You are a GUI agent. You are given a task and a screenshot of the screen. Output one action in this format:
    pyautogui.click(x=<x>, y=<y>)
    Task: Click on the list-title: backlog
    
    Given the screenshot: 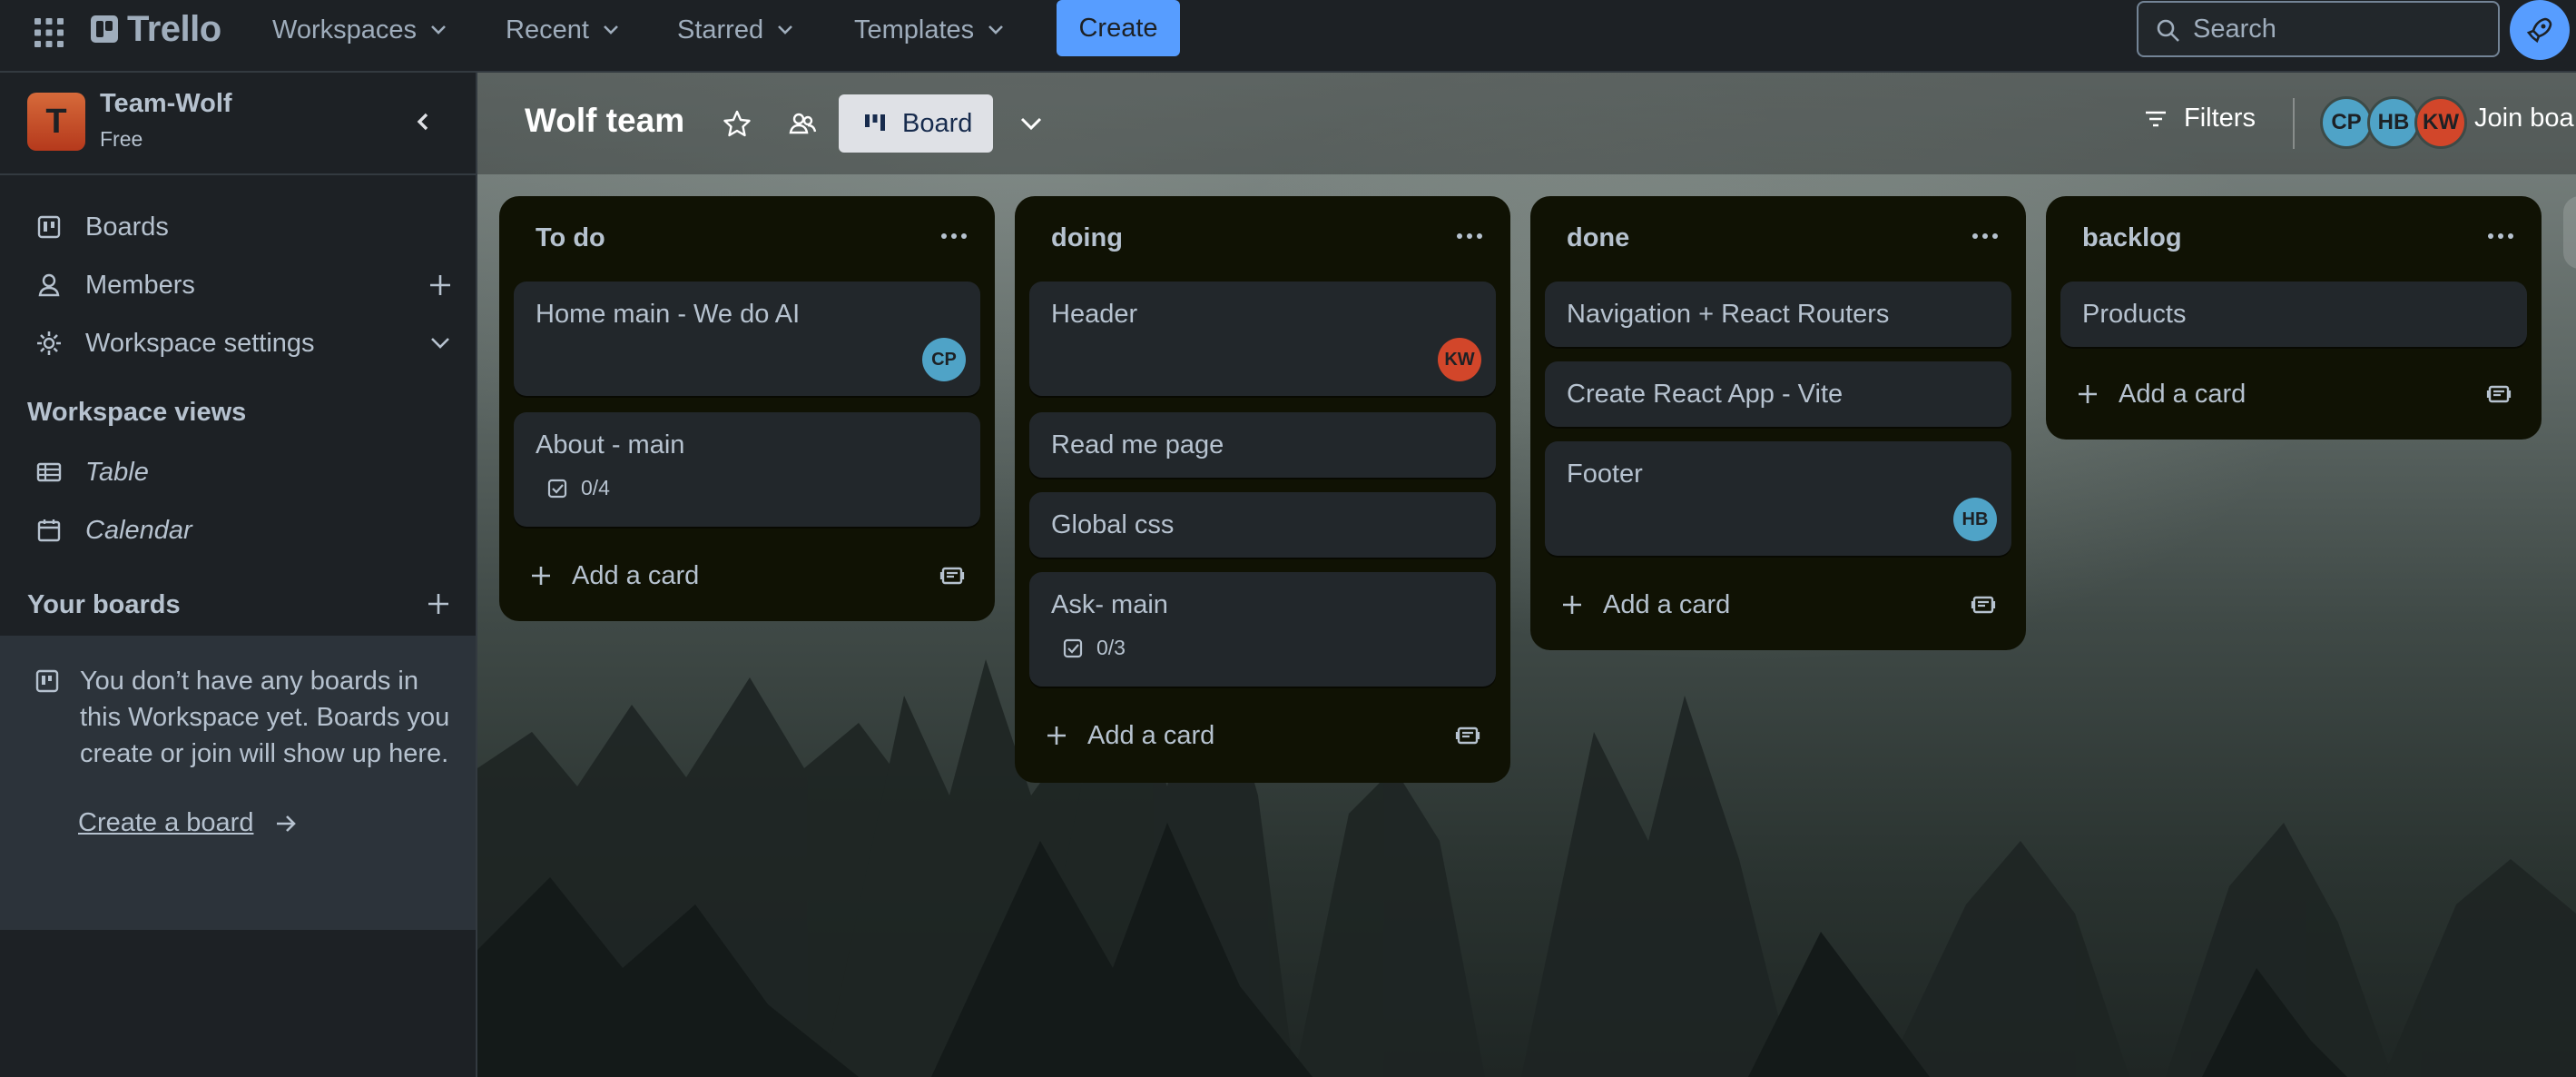 What is the action you would take?
    pyautogui.click(x=2132, y=238)
    